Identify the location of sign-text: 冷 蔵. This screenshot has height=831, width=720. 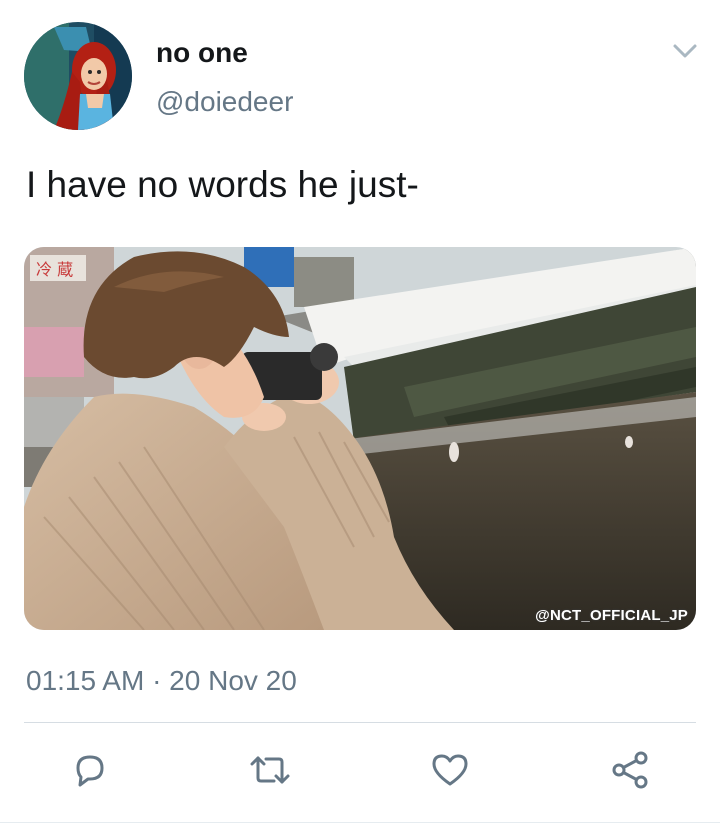
(54, 269).